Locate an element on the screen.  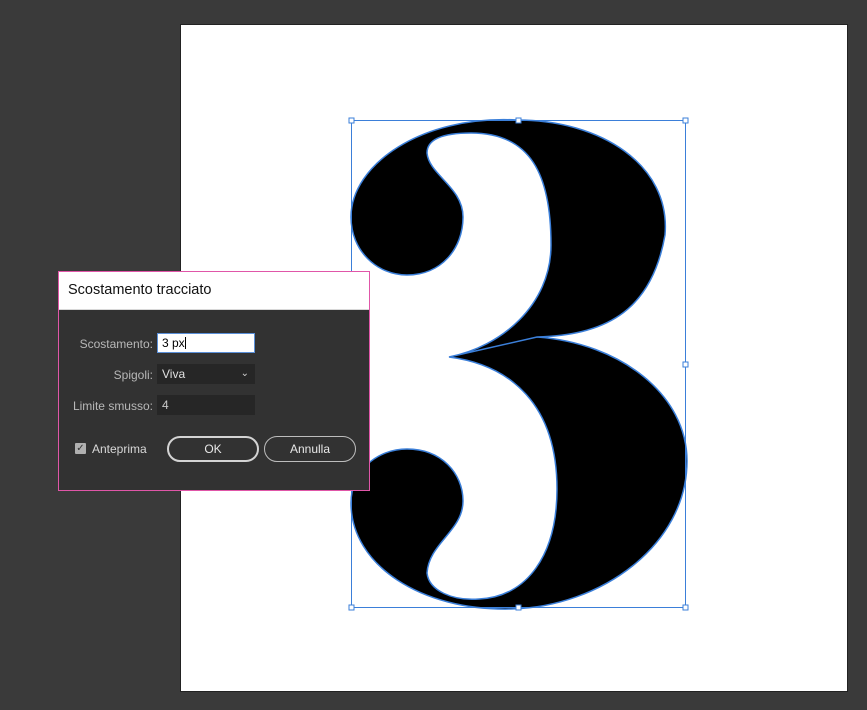
preview-checkbox: ✓ is located at coordinates (80, 448).